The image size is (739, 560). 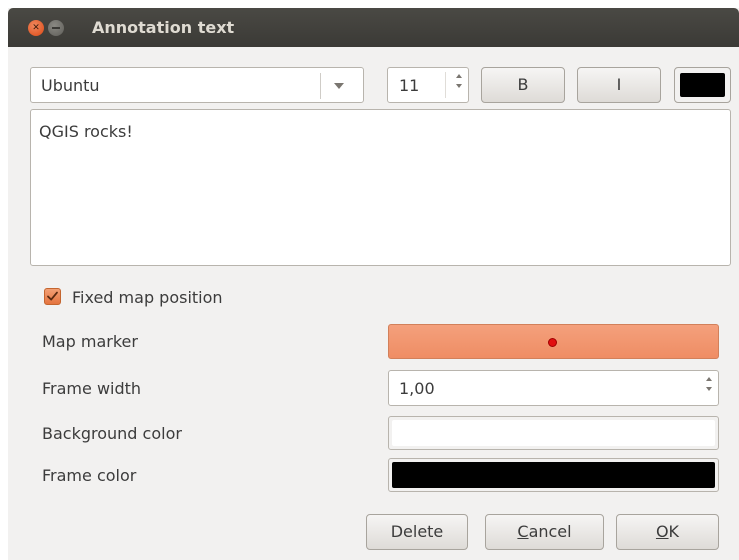 What do you see at coordinates (417, 532) in the screenshot?
I see `delete-button: Delete` at bounding box center [417, 532].